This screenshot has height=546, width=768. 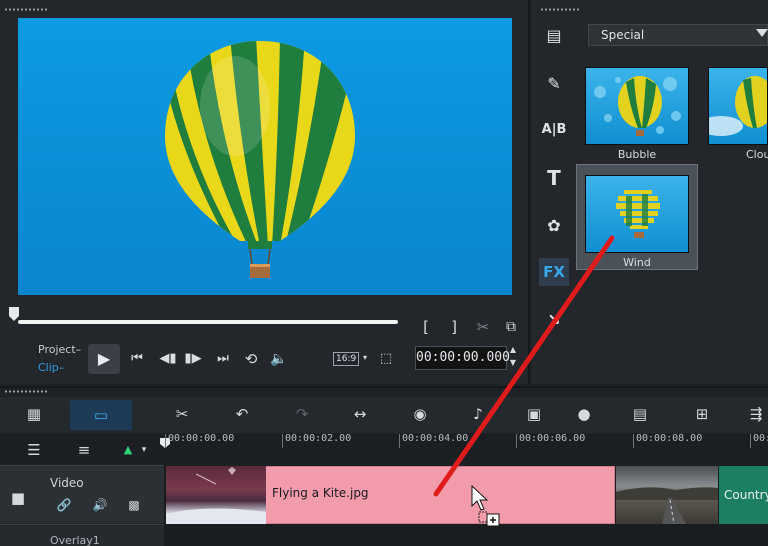 What do you see at coordinates (483, 327) in the screenshot?
I see `split-clip-icon: ✂` at bounding box center [483, 327].